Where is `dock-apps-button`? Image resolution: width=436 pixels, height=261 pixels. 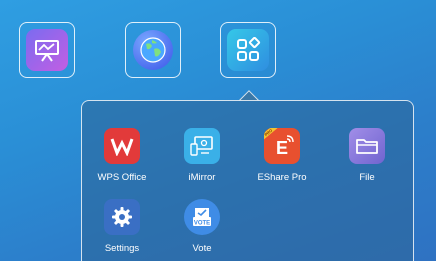 dock-apps-button is located at coordinates (248, 50).